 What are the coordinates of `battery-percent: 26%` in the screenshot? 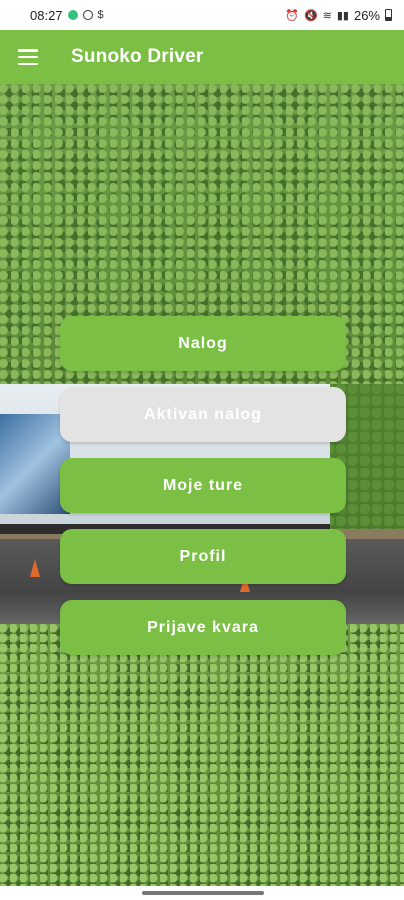 It's located at (366, 15).